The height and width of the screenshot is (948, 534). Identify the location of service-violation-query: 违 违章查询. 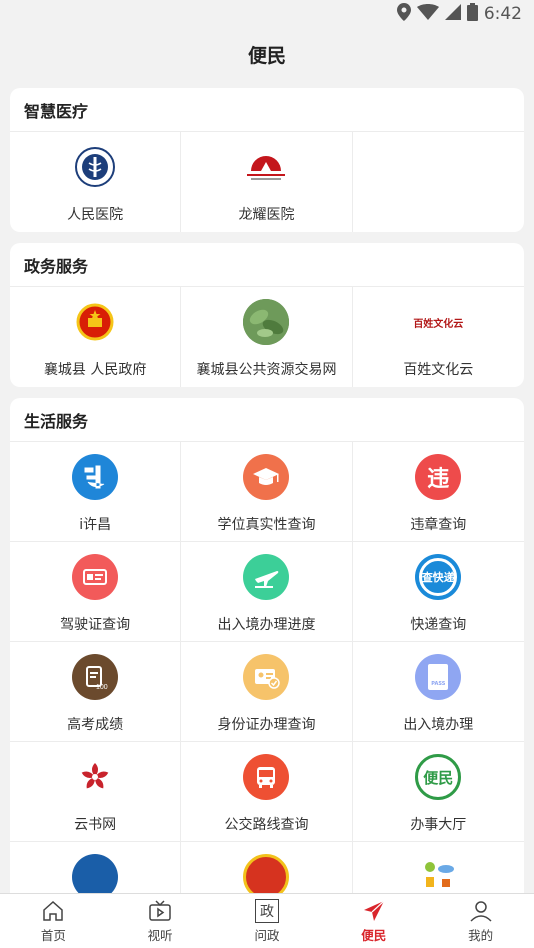
(438, 492).